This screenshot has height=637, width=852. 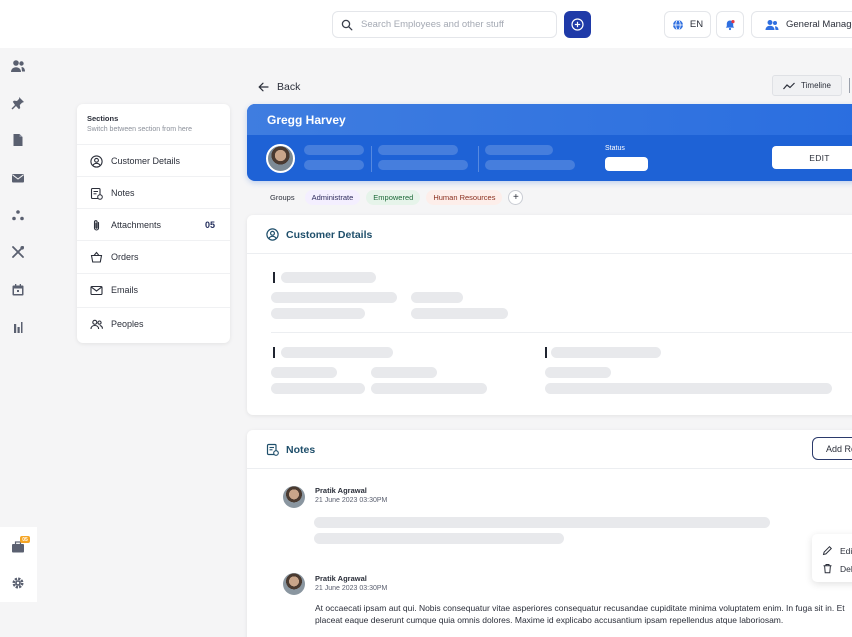 I want to click on timeline-button: Timeline, so click(x=807, y=85).